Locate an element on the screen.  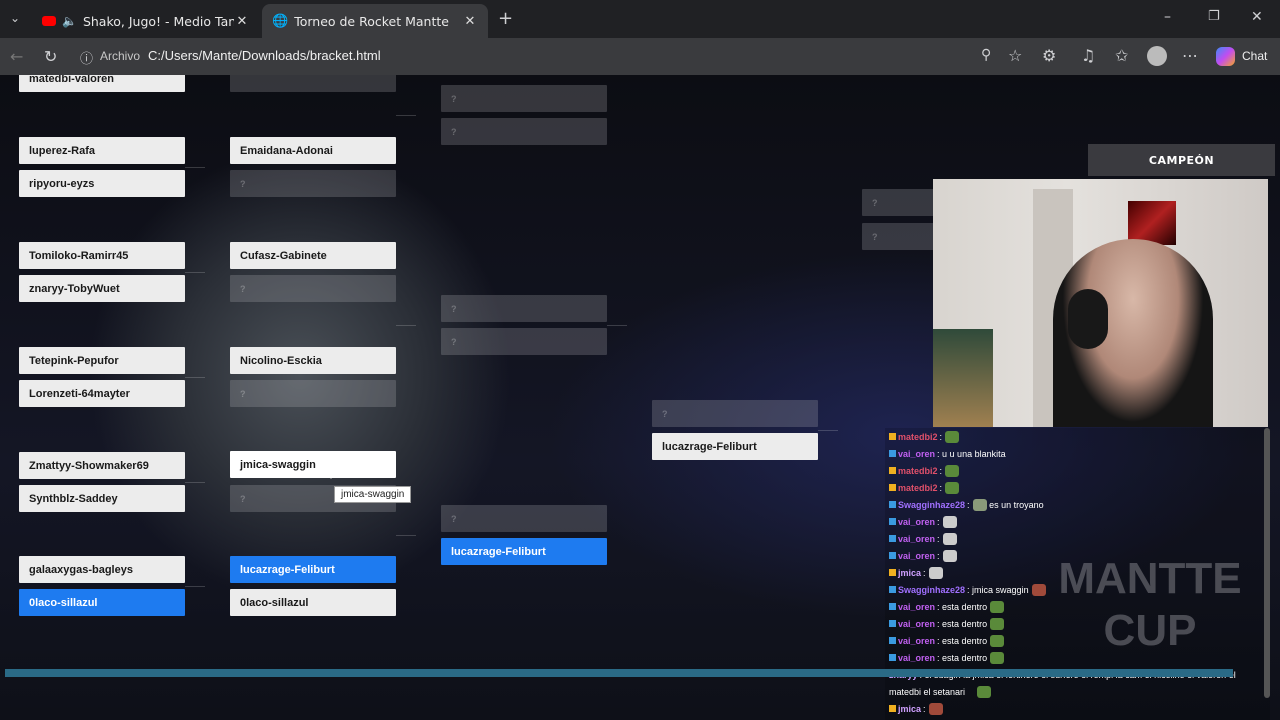
bracket-slot: Tomiloko-Ramirr45 is located at coordinates (102, 255).